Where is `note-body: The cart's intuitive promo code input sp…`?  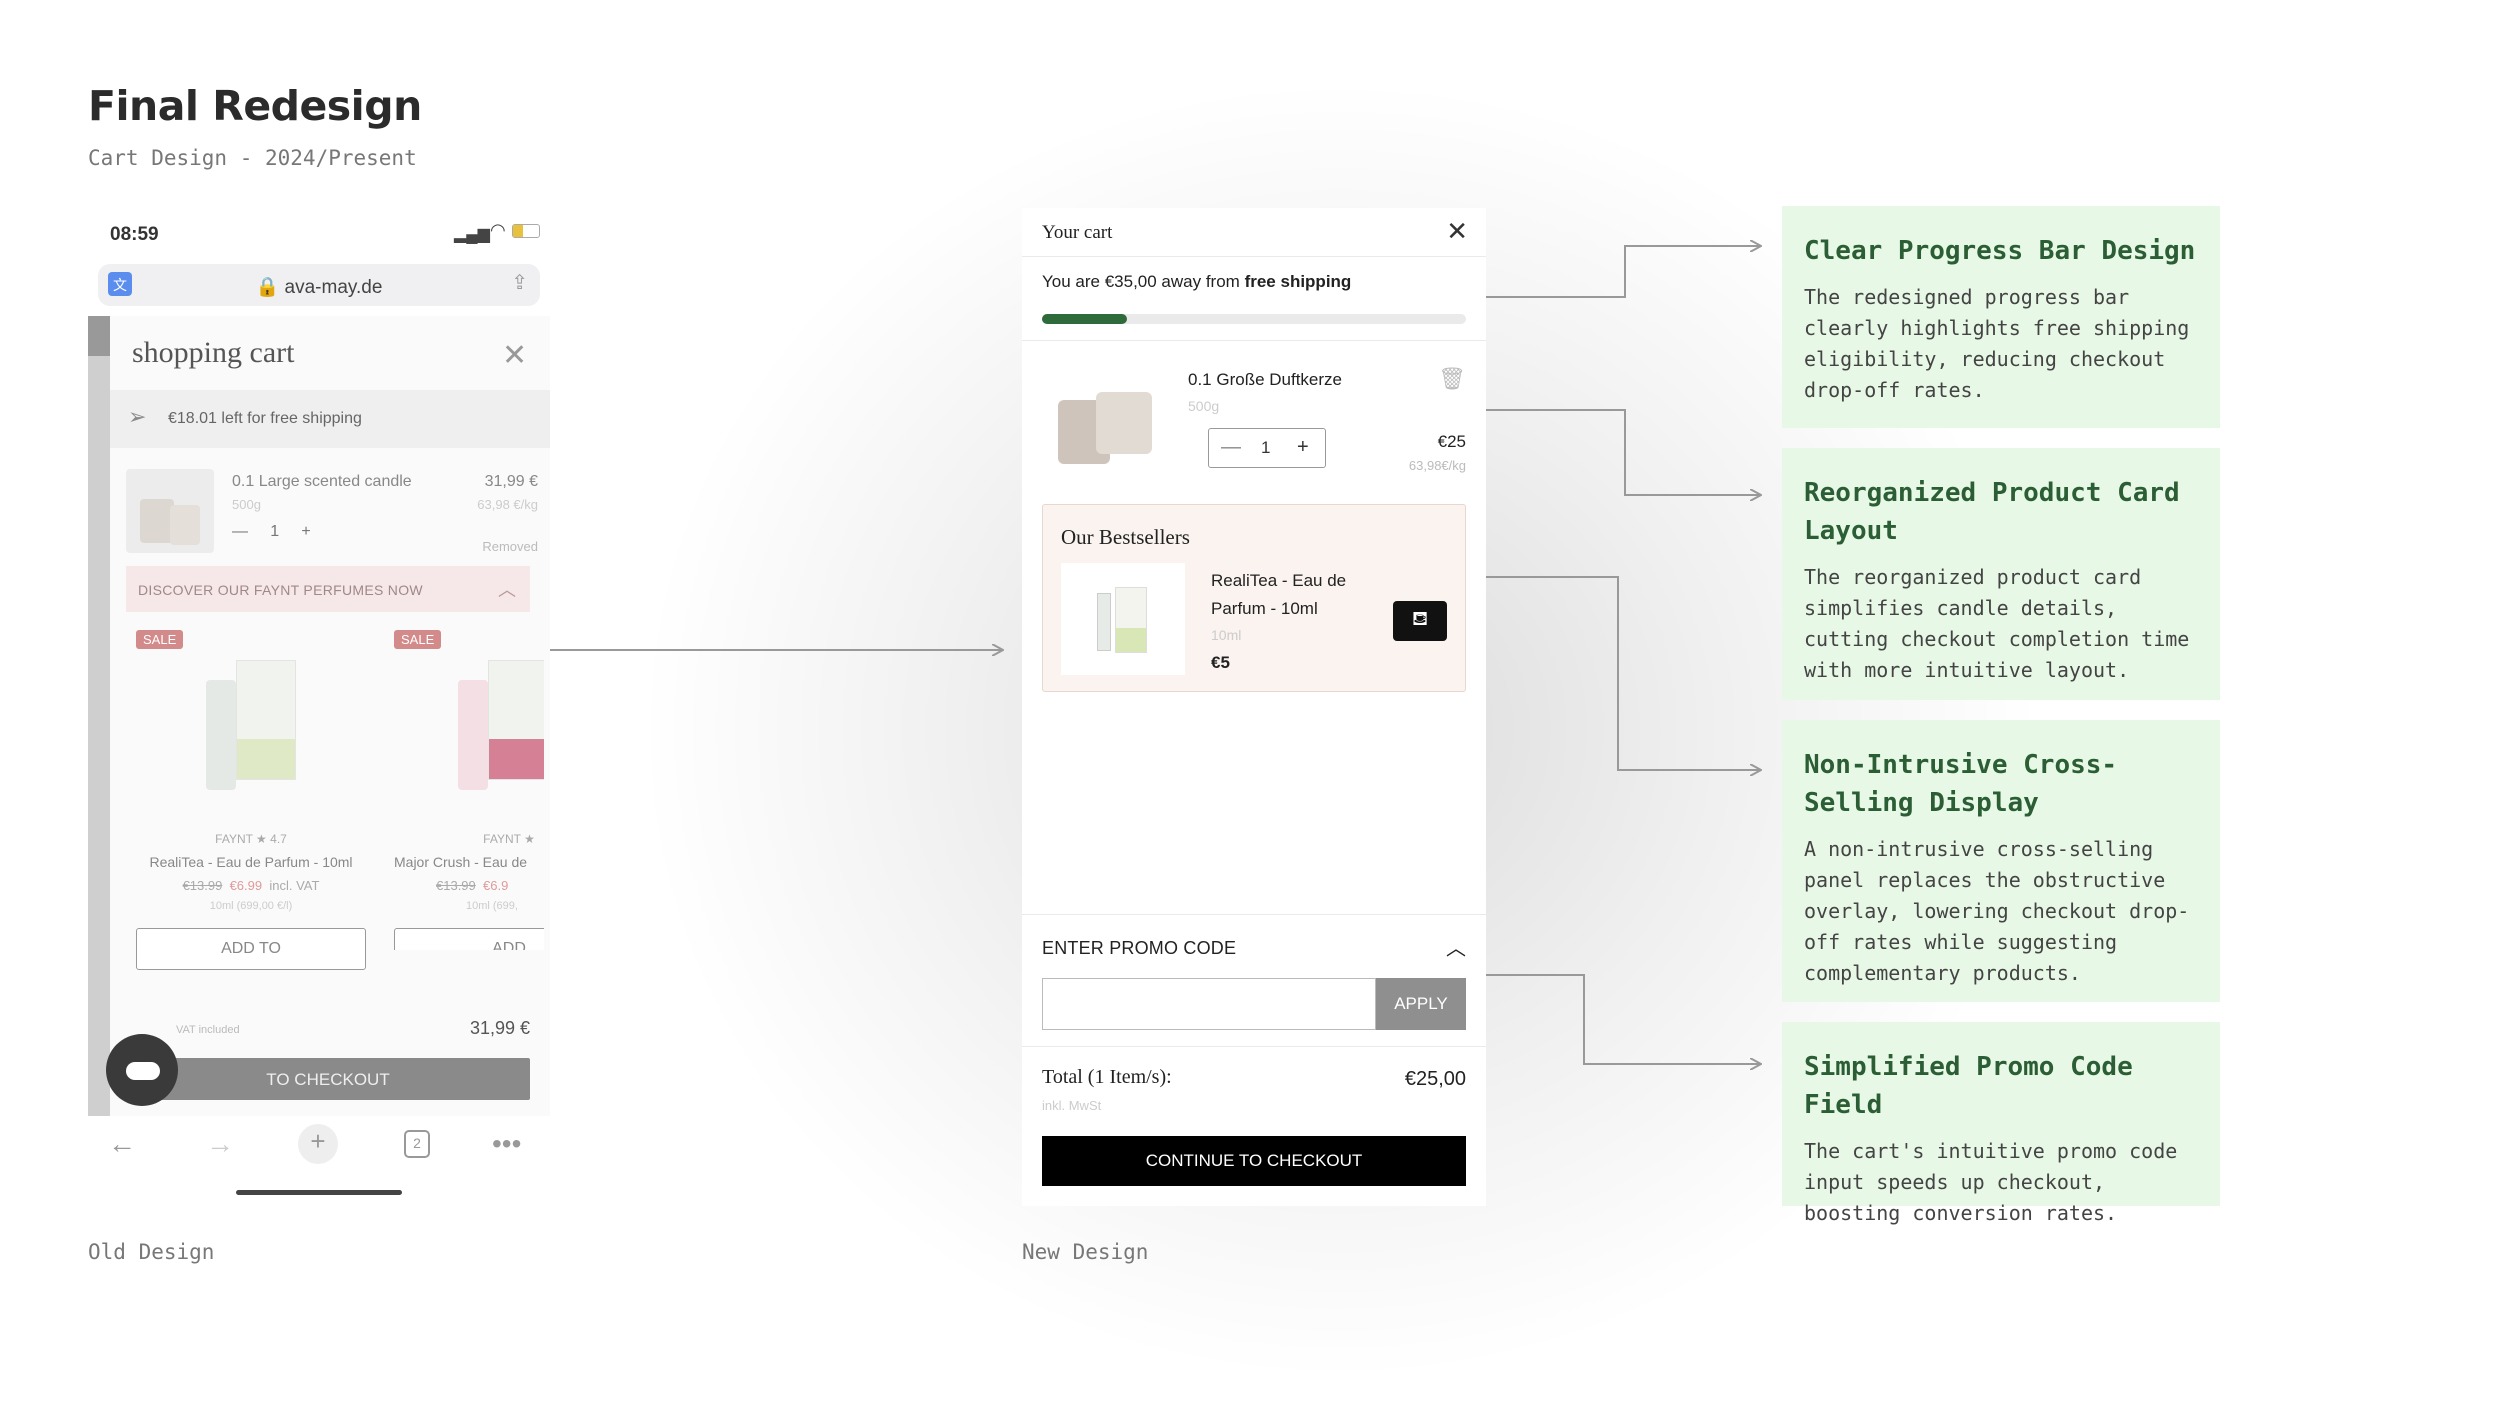
note-body: The cart's intuitive promo code input sp… is located at coordinates (1991, 1182).